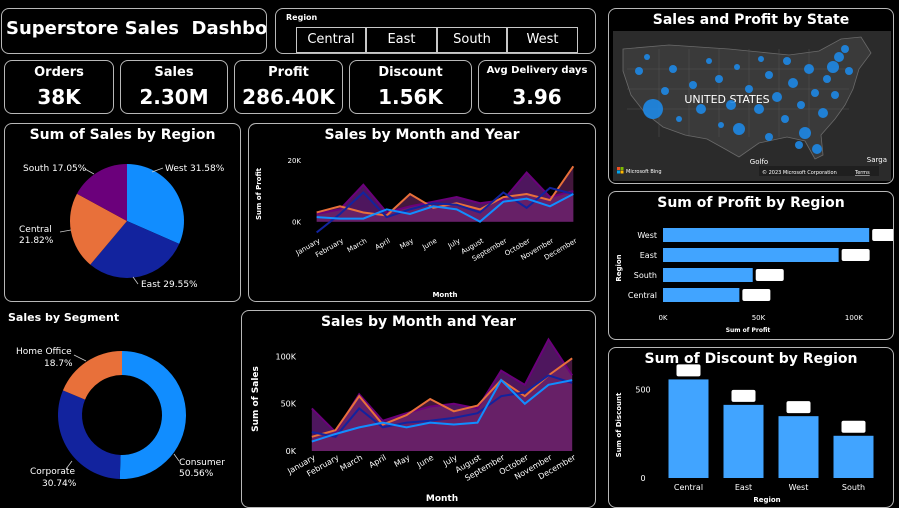 This screenshot has height=508, width=899. I want to click on data-label: 414, so click(743, 396).